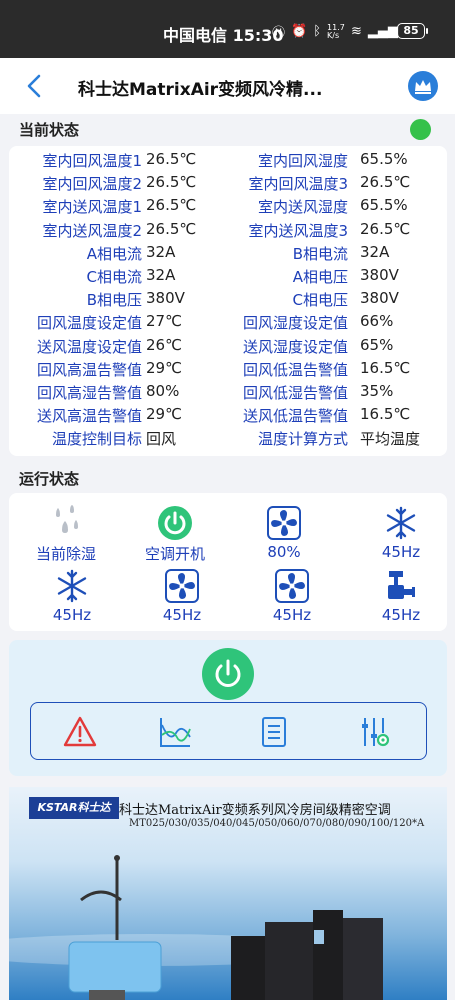  Describe the element at coordinates (72, 596) in the screenshot. I see `run-item-compressor-2: 45Hz` at that location.